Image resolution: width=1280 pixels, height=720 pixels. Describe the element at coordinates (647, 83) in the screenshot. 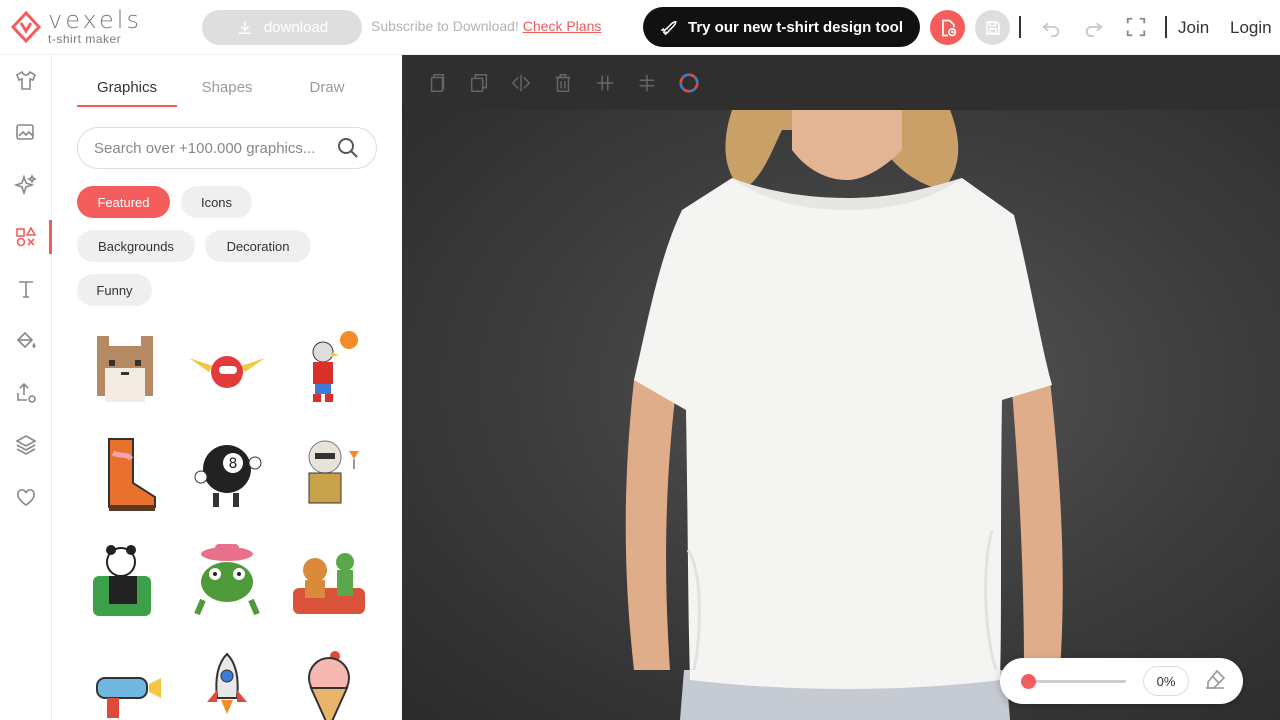

I see `align-vertical-icon` at that location.